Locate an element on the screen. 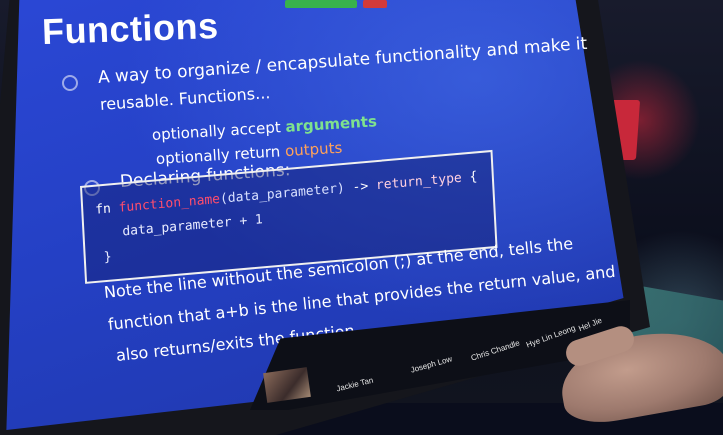 This screenshot has height=435, width=723. return-type: return_type is located at coordinates (419, 182).